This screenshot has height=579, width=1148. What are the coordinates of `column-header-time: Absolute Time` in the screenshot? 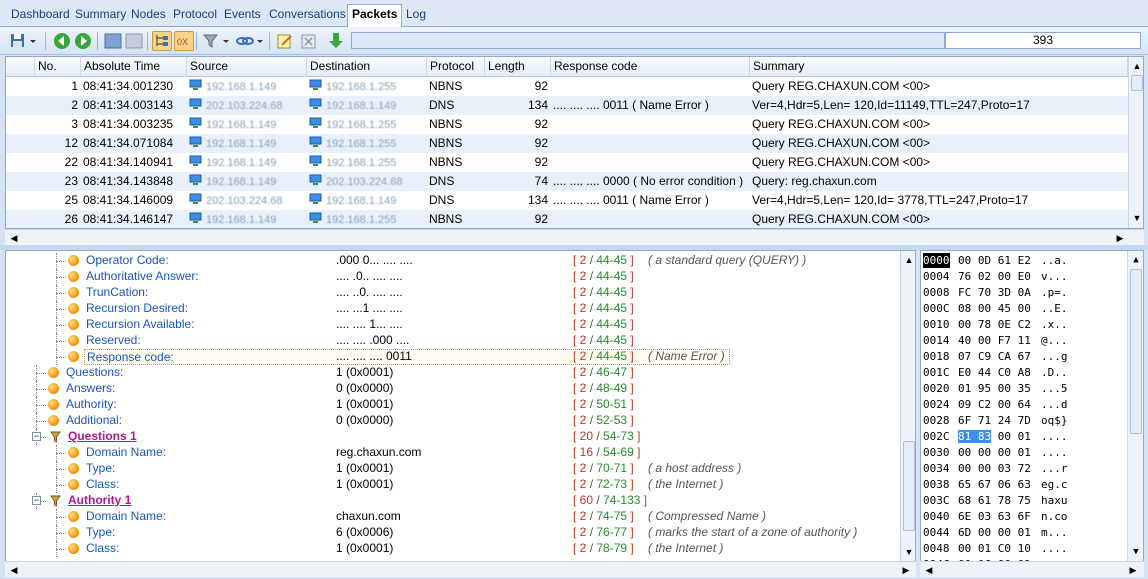 It's located at (134, 67).